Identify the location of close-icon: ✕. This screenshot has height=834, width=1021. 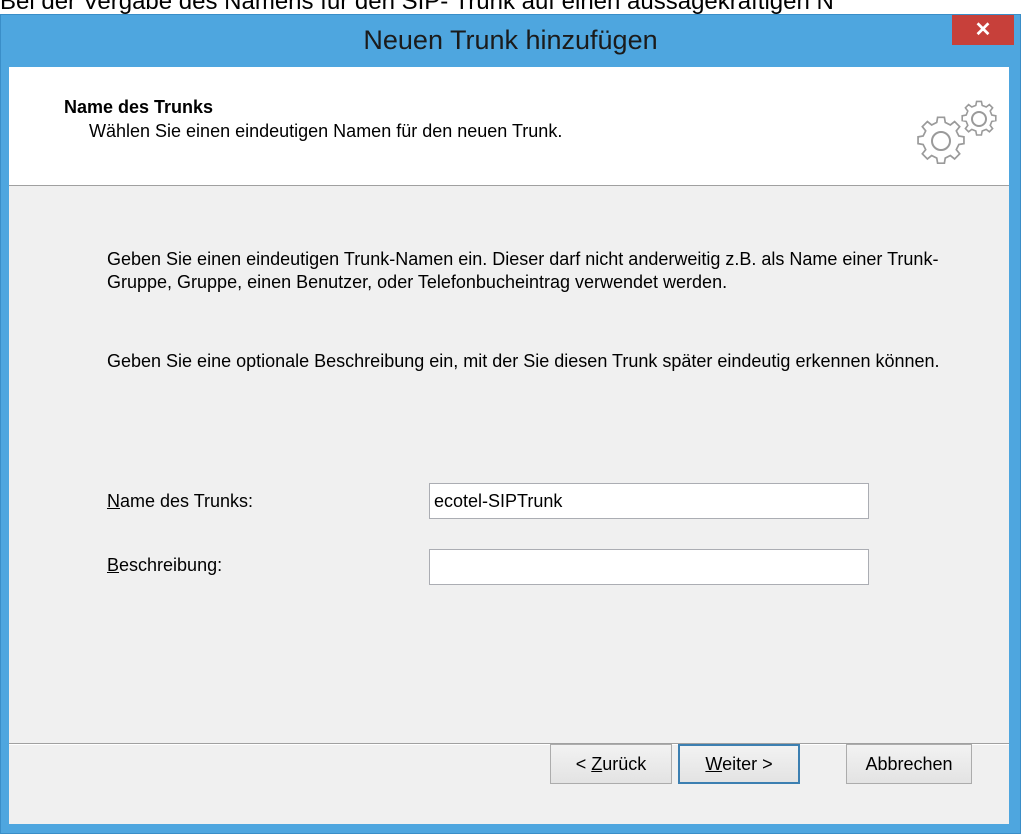
(983, 30).